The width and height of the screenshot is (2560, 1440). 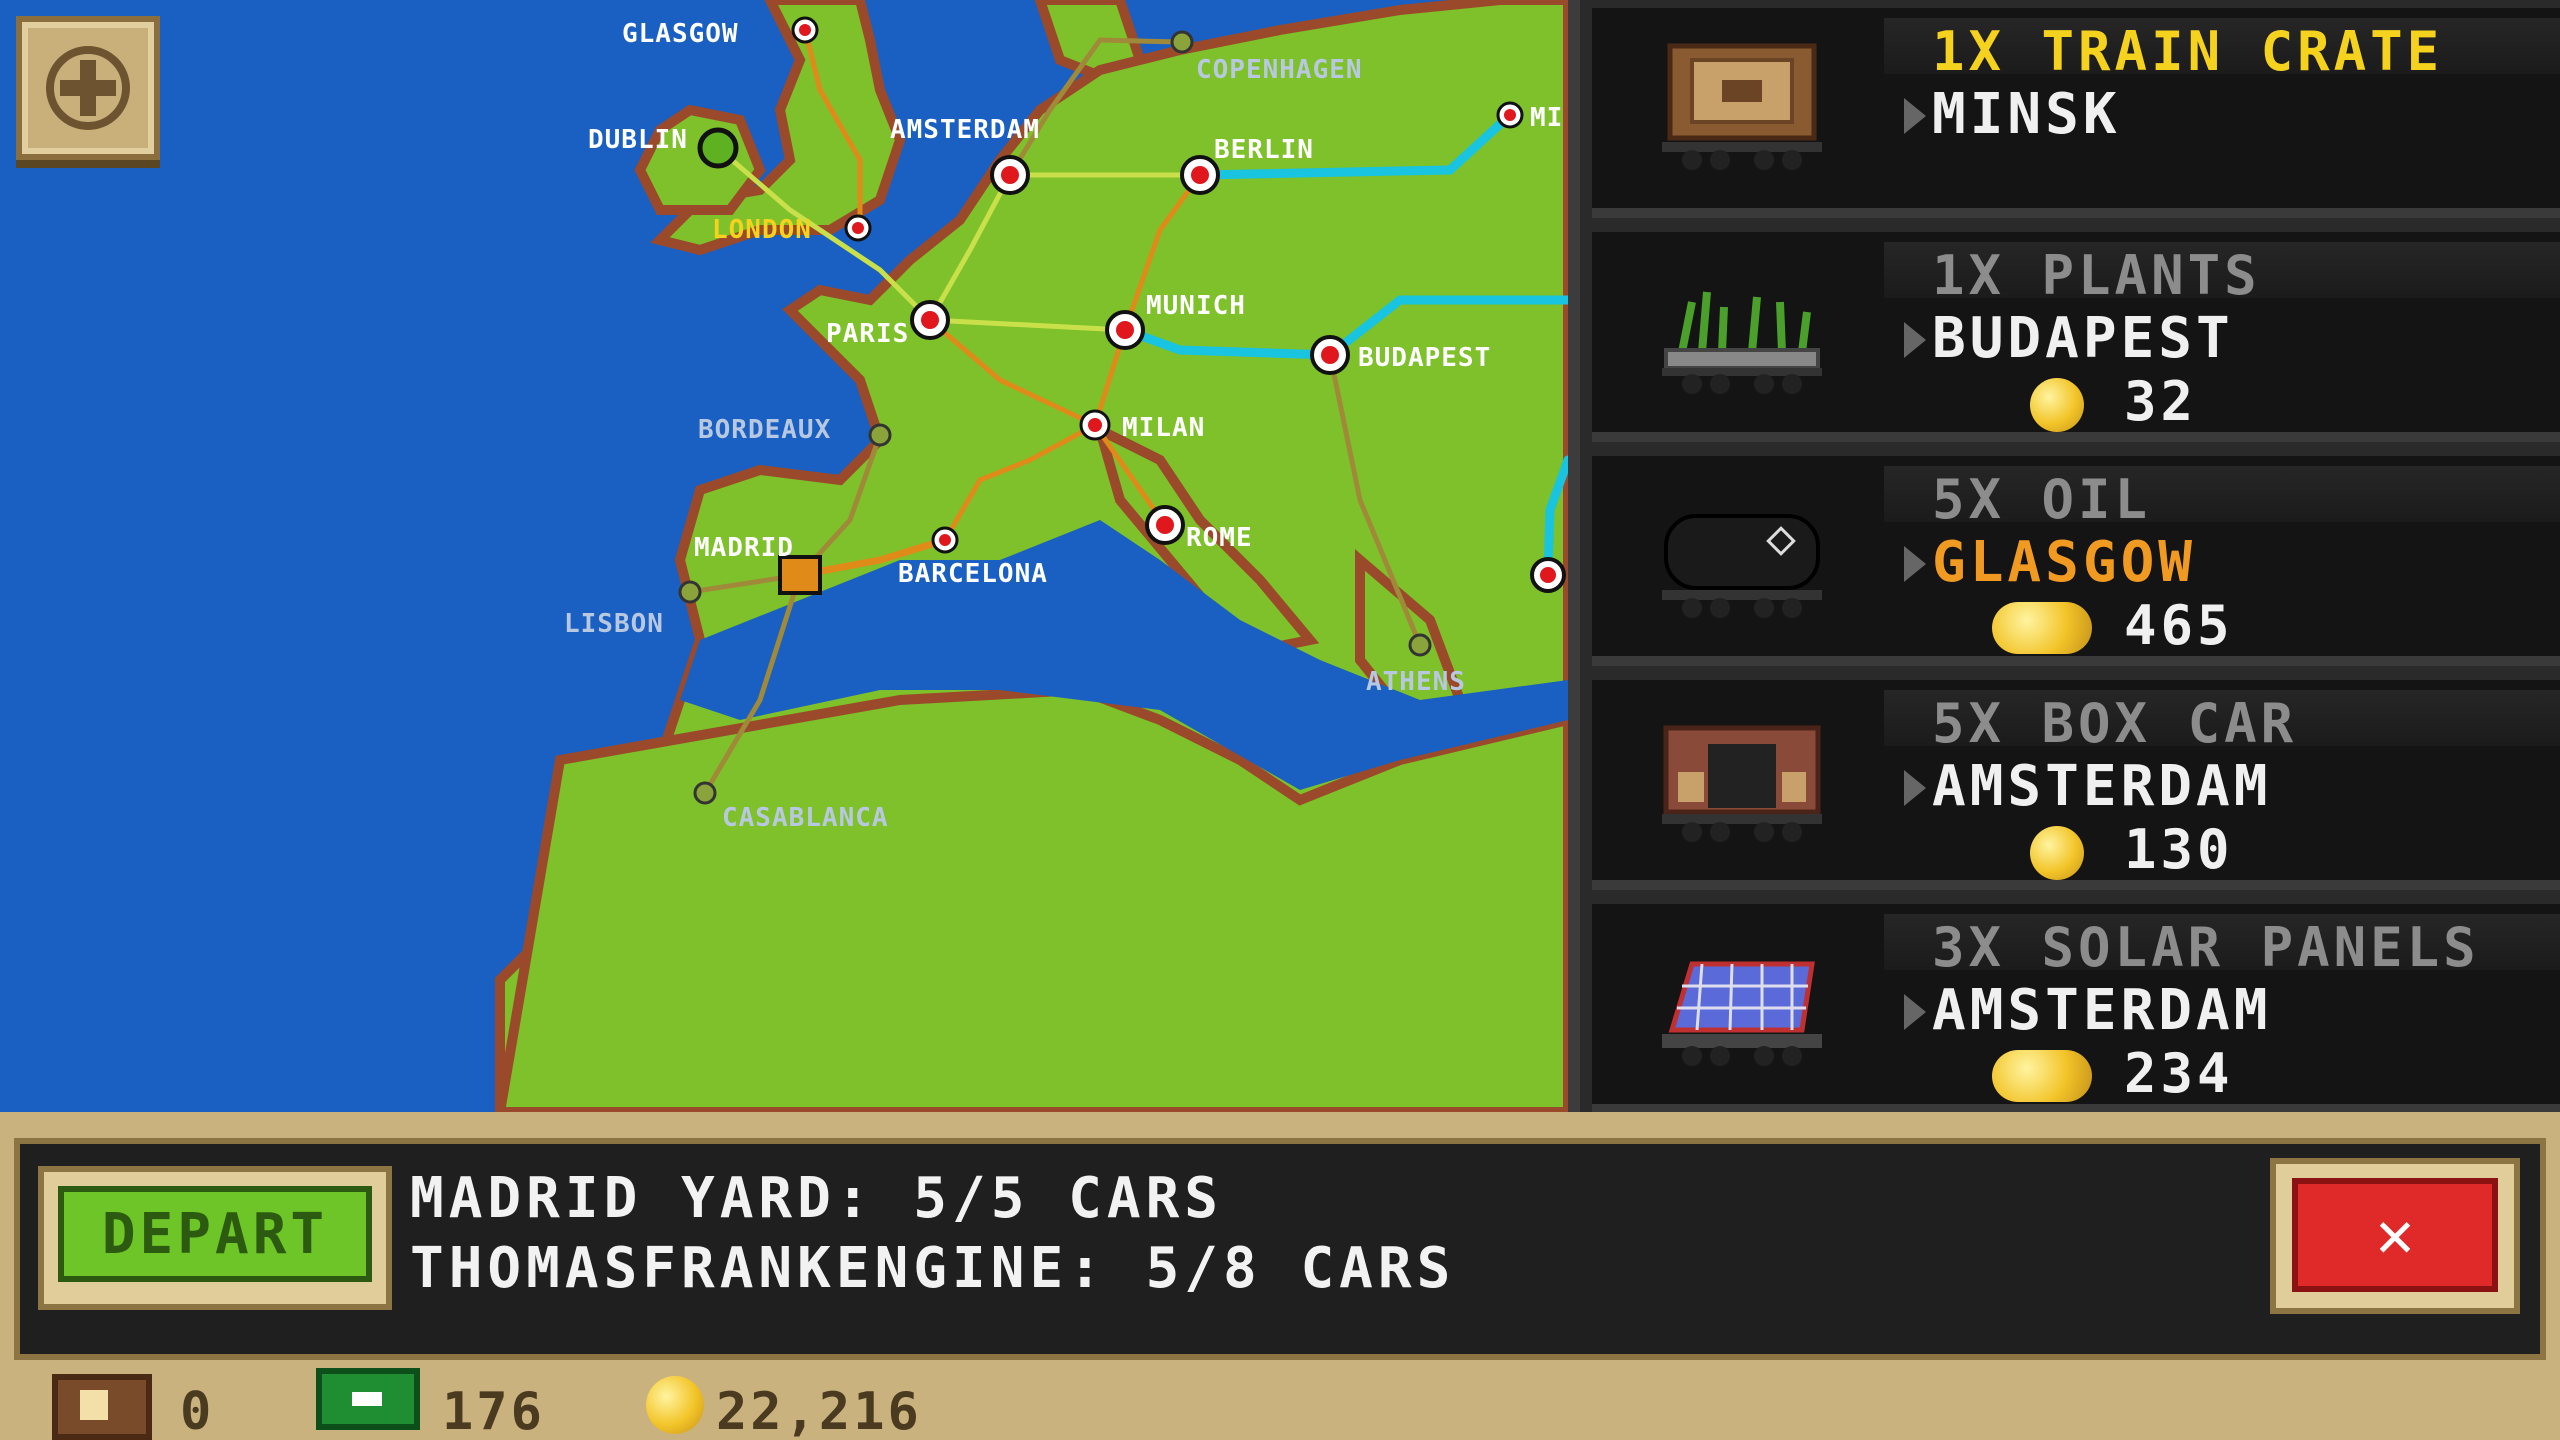 What do you see at coordinates (2096, 275) in the screenshot?
I see `cargo-title: 1X PLANTS` at bounding box center [2096, 275].